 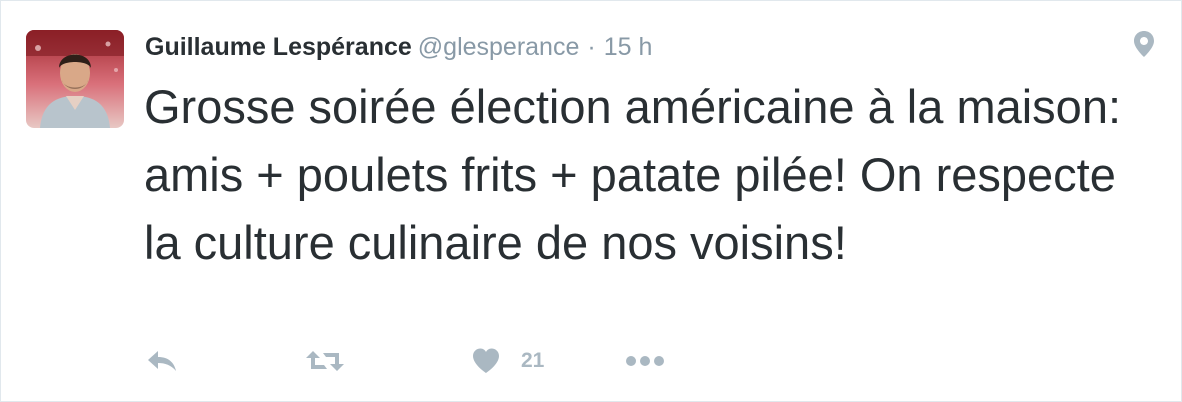 I want to click on retweet-button, so click(x=325, y=361).